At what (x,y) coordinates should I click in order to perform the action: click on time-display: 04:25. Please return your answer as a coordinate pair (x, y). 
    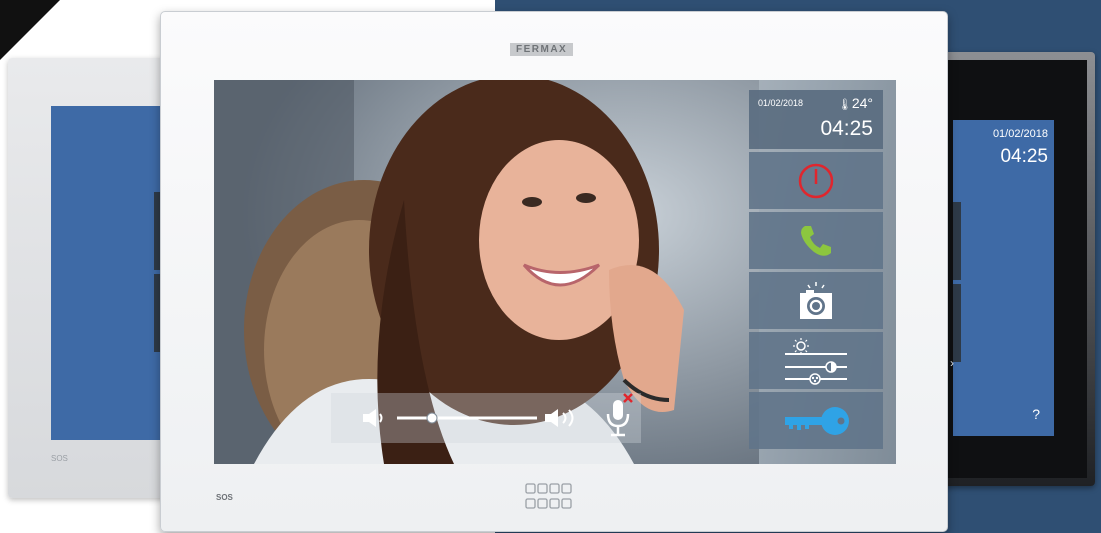
    Looking at the image, I should click on (846, 128).